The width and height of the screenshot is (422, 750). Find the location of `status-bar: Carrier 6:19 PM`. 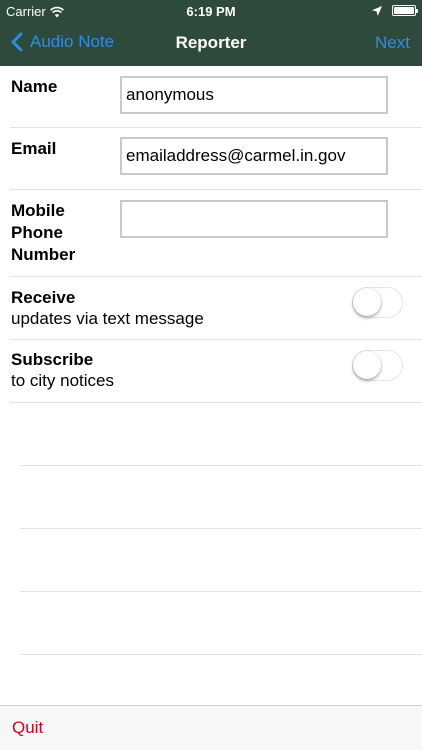

status-bar: Carrier 6:19 PM is located at coordinates (211, 11).